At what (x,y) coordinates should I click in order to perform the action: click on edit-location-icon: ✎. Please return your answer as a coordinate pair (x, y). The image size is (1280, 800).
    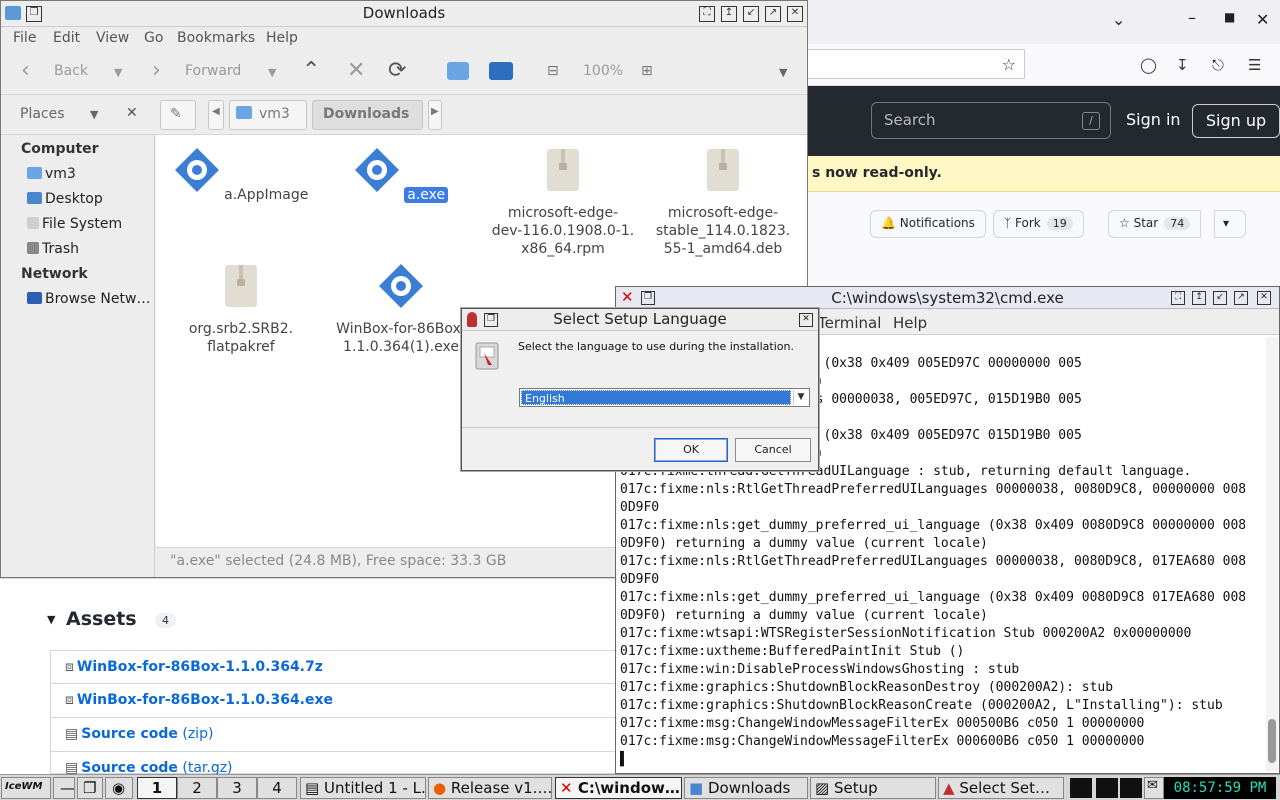
    Looking at the image, I should click on (178, 115).